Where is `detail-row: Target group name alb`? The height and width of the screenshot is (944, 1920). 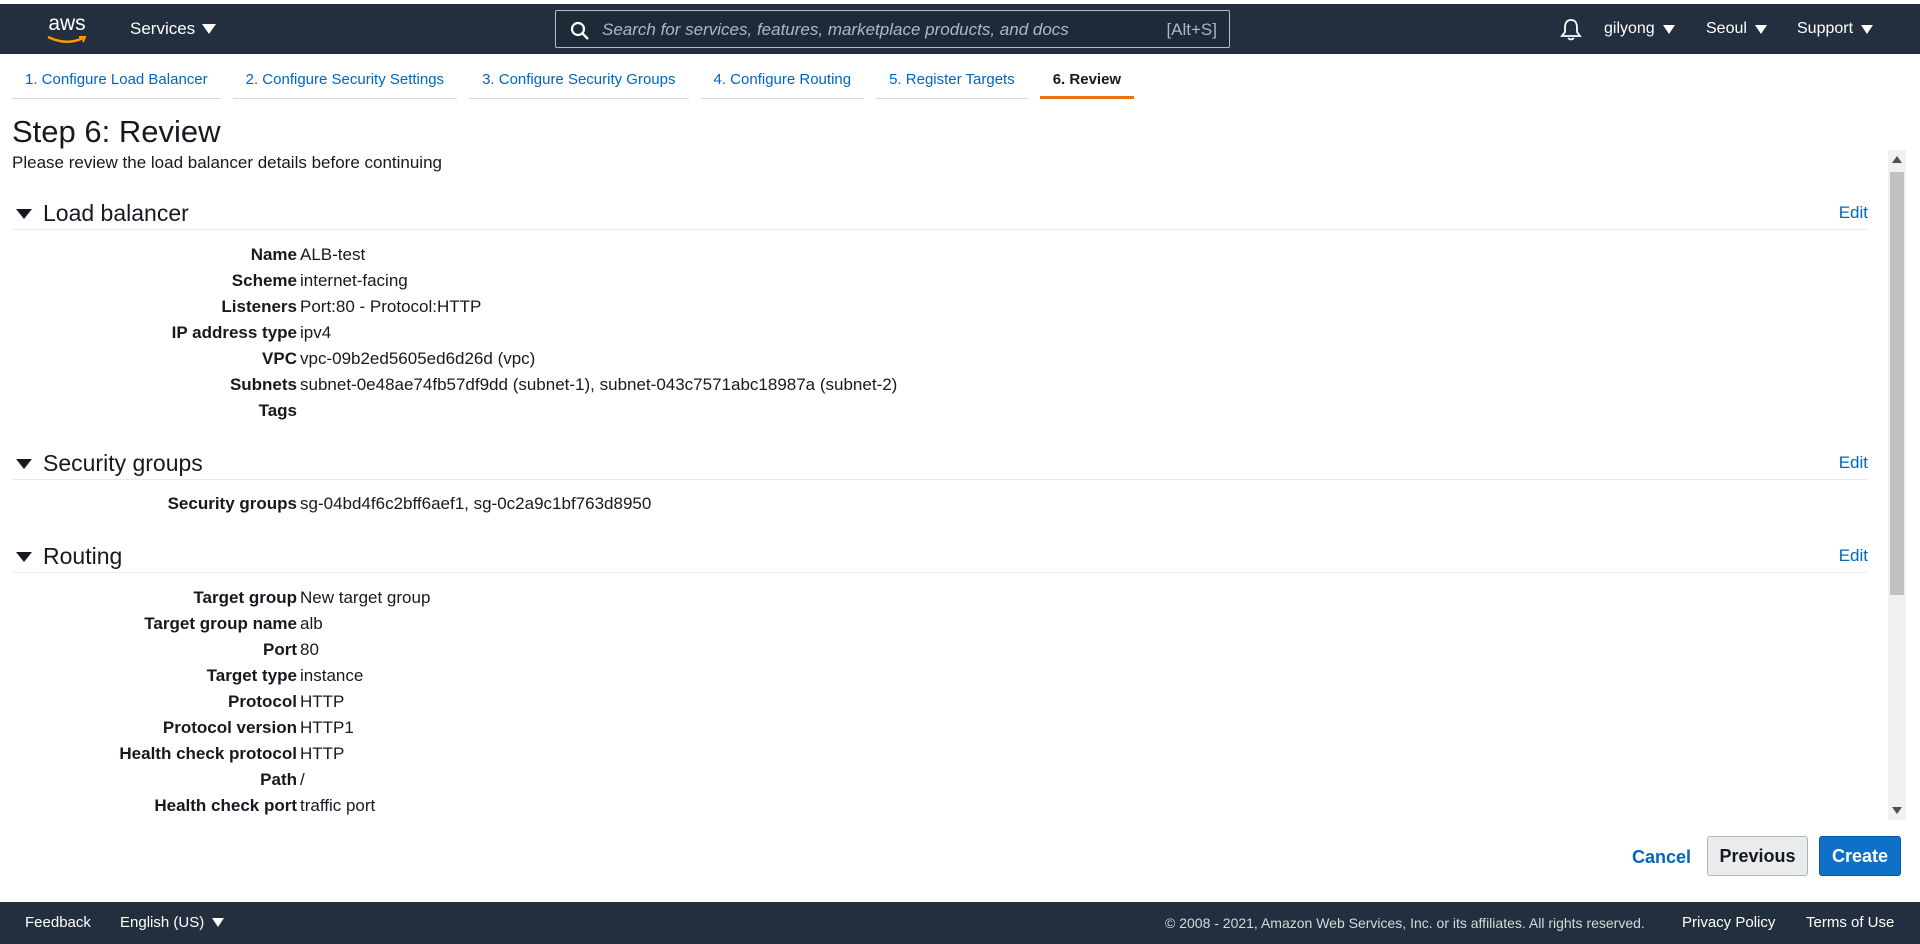 detail-row: Target group name alb is located at coordinates (940, 627).